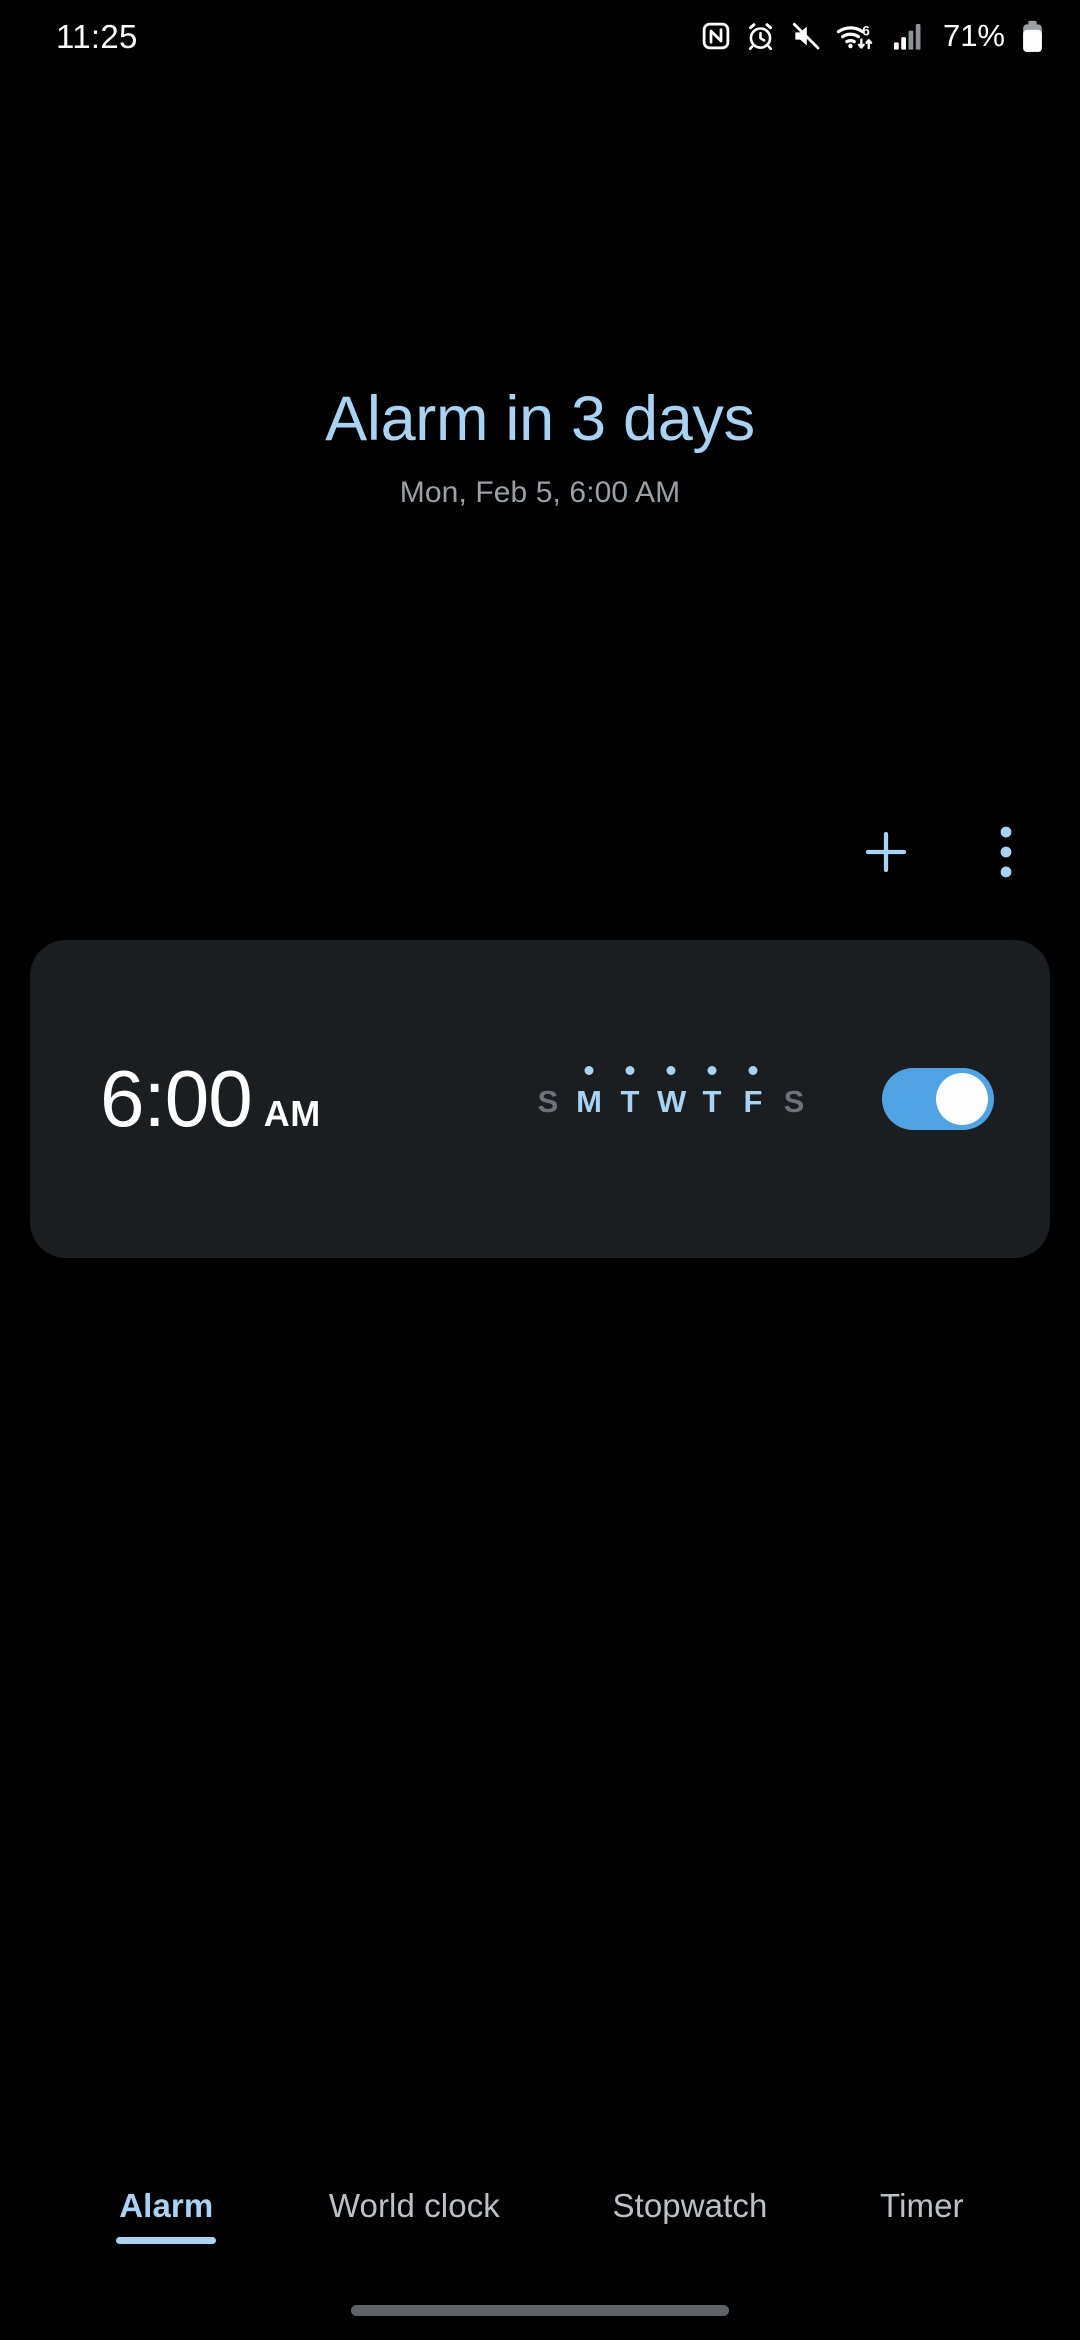 The image size is (1080, 2340). I want to click on more-options-button, so click(1006, 852).